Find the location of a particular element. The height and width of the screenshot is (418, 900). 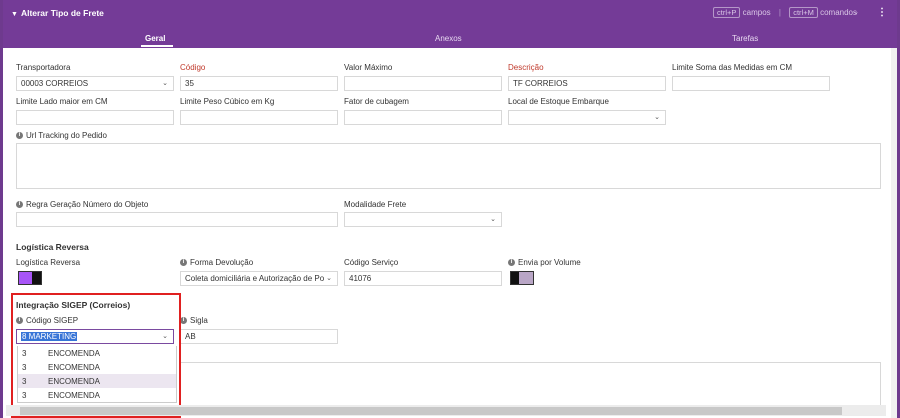

shortcut-comandos-label: comandos is located at coordinates (838, 12).